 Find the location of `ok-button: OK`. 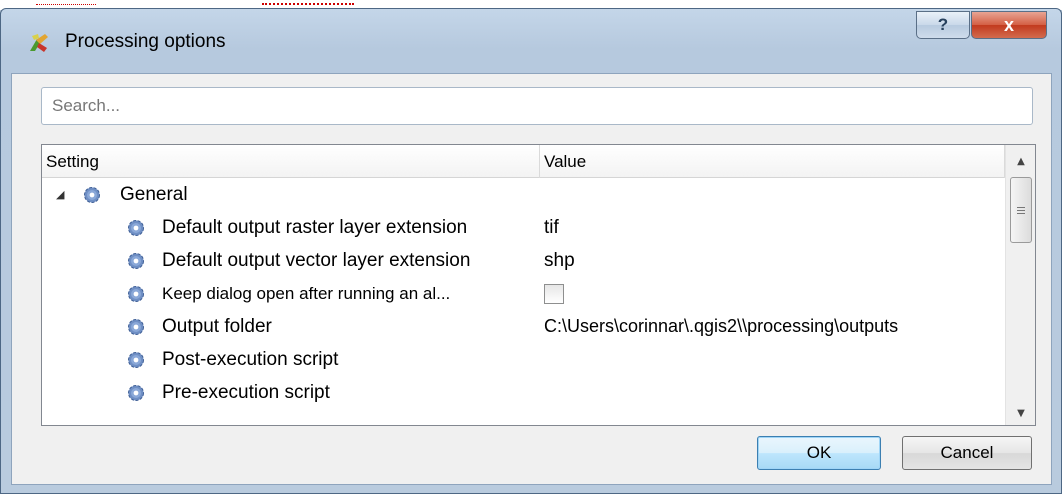

ok-button: OK is located at coordinates (819, 453).